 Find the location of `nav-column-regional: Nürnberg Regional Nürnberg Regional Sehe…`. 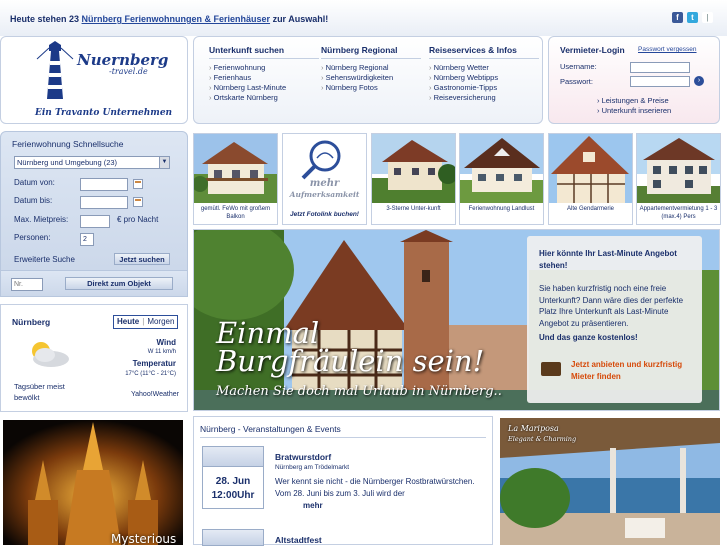

nav-column-regional: Nürnberg Regional Nürnberg Regional Sehe… is located at coordinates (371, 69).